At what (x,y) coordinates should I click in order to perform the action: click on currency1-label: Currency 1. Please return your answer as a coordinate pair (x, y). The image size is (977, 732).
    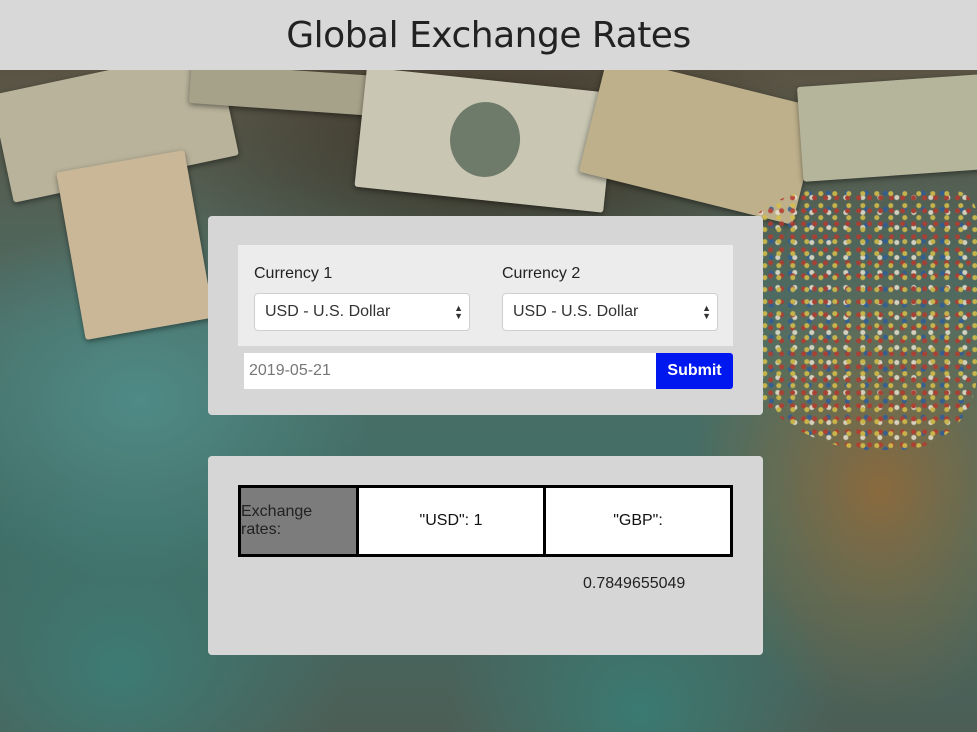
    Looking at the image, I should click on (293, 273).